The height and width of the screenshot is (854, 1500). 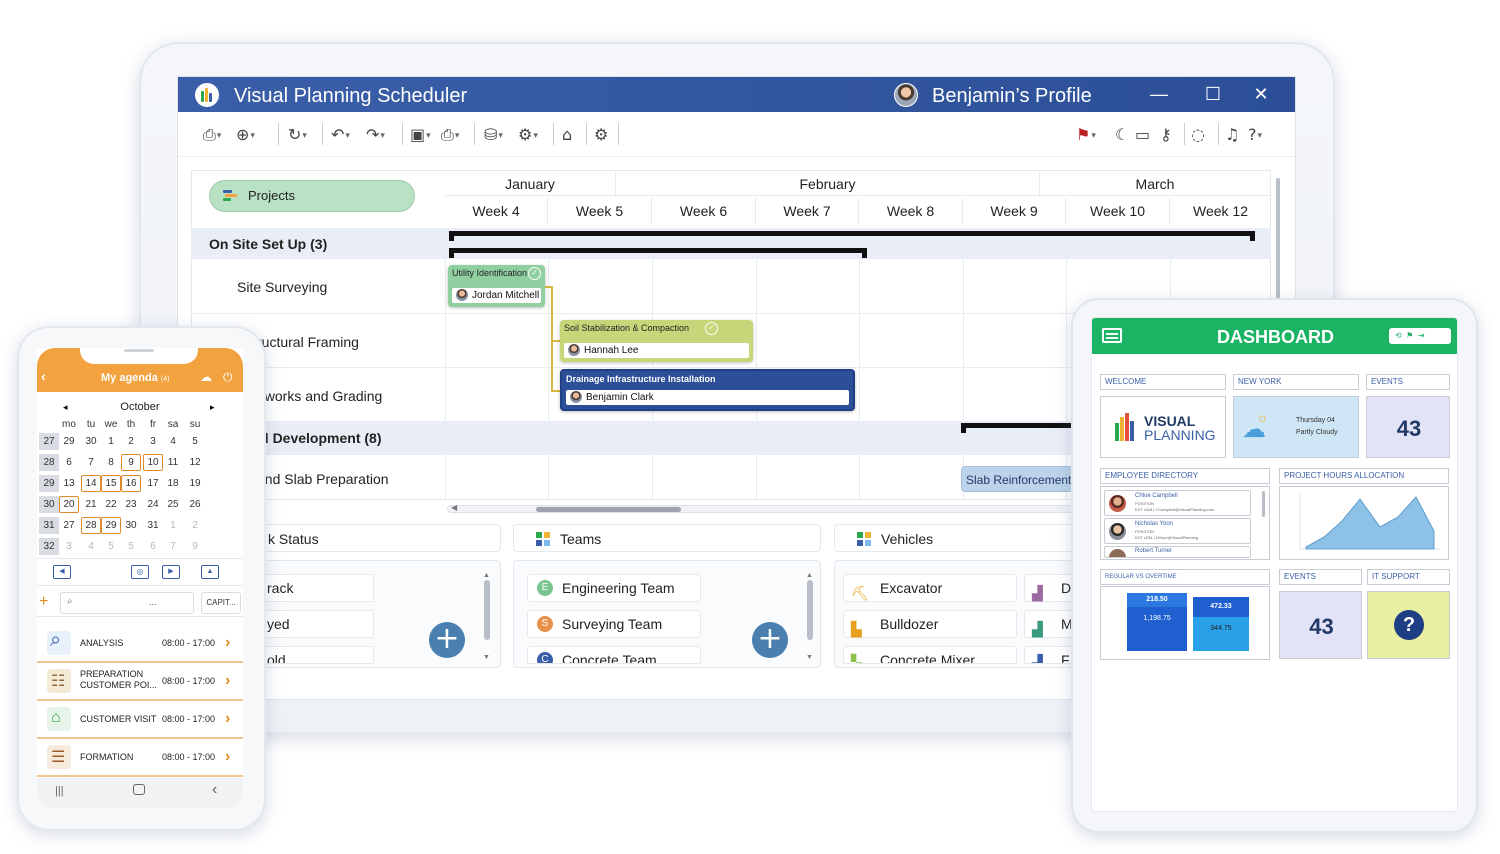 I want to click on chat-icon: ◌, so click(x=1198, y=135).